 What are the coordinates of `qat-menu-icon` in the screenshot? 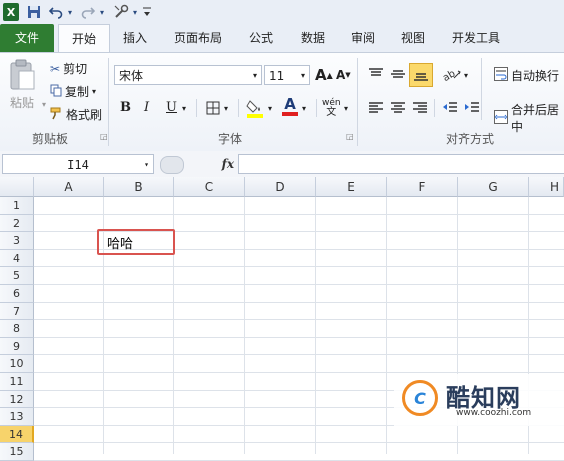 It's located at (147, 12).